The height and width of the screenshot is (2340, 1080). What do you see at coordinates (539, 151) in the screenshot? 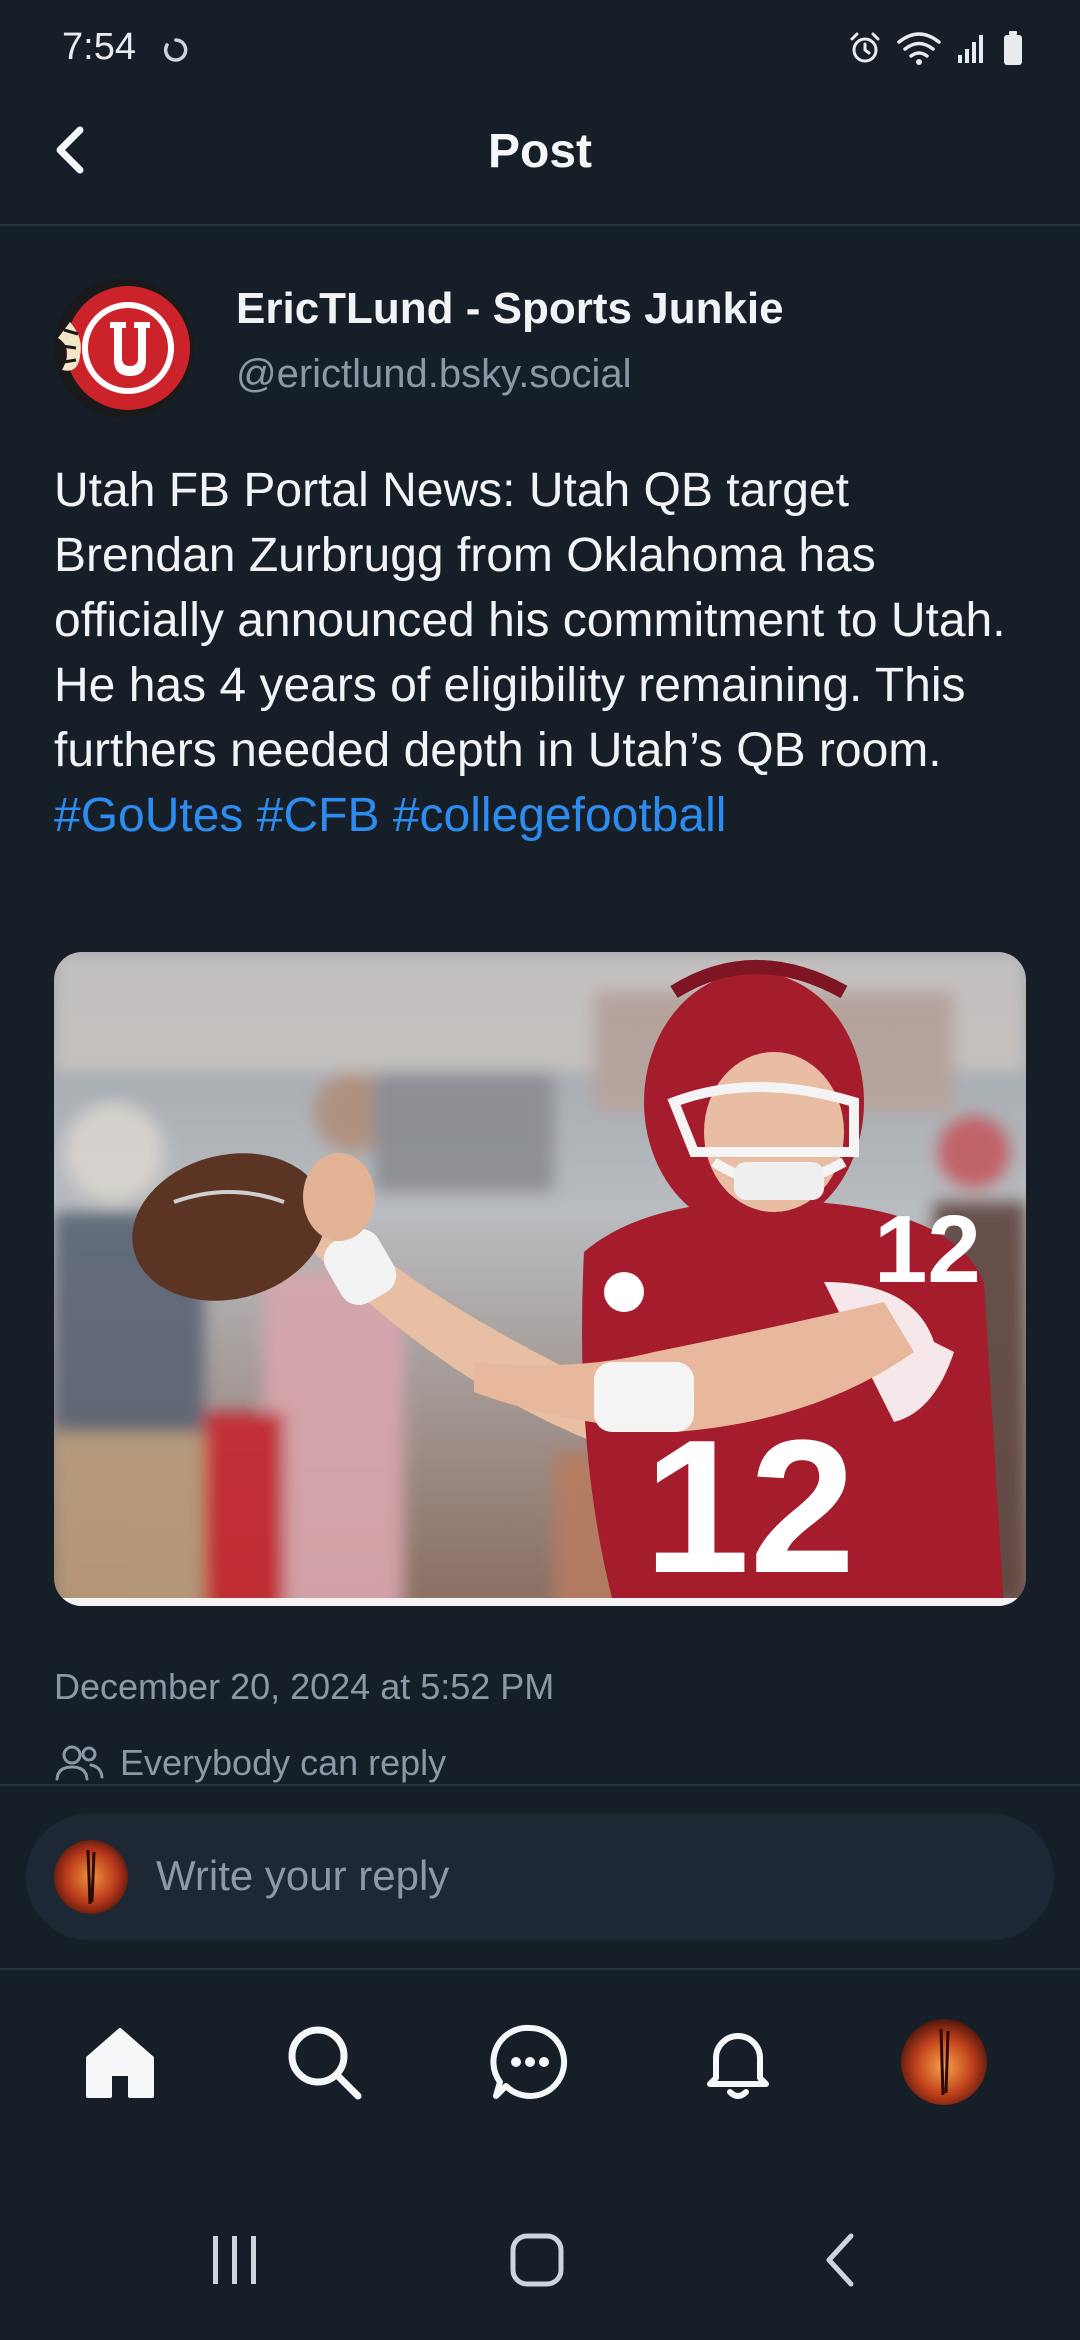
I see `page-title: Post` at bounding box center [539, 151].